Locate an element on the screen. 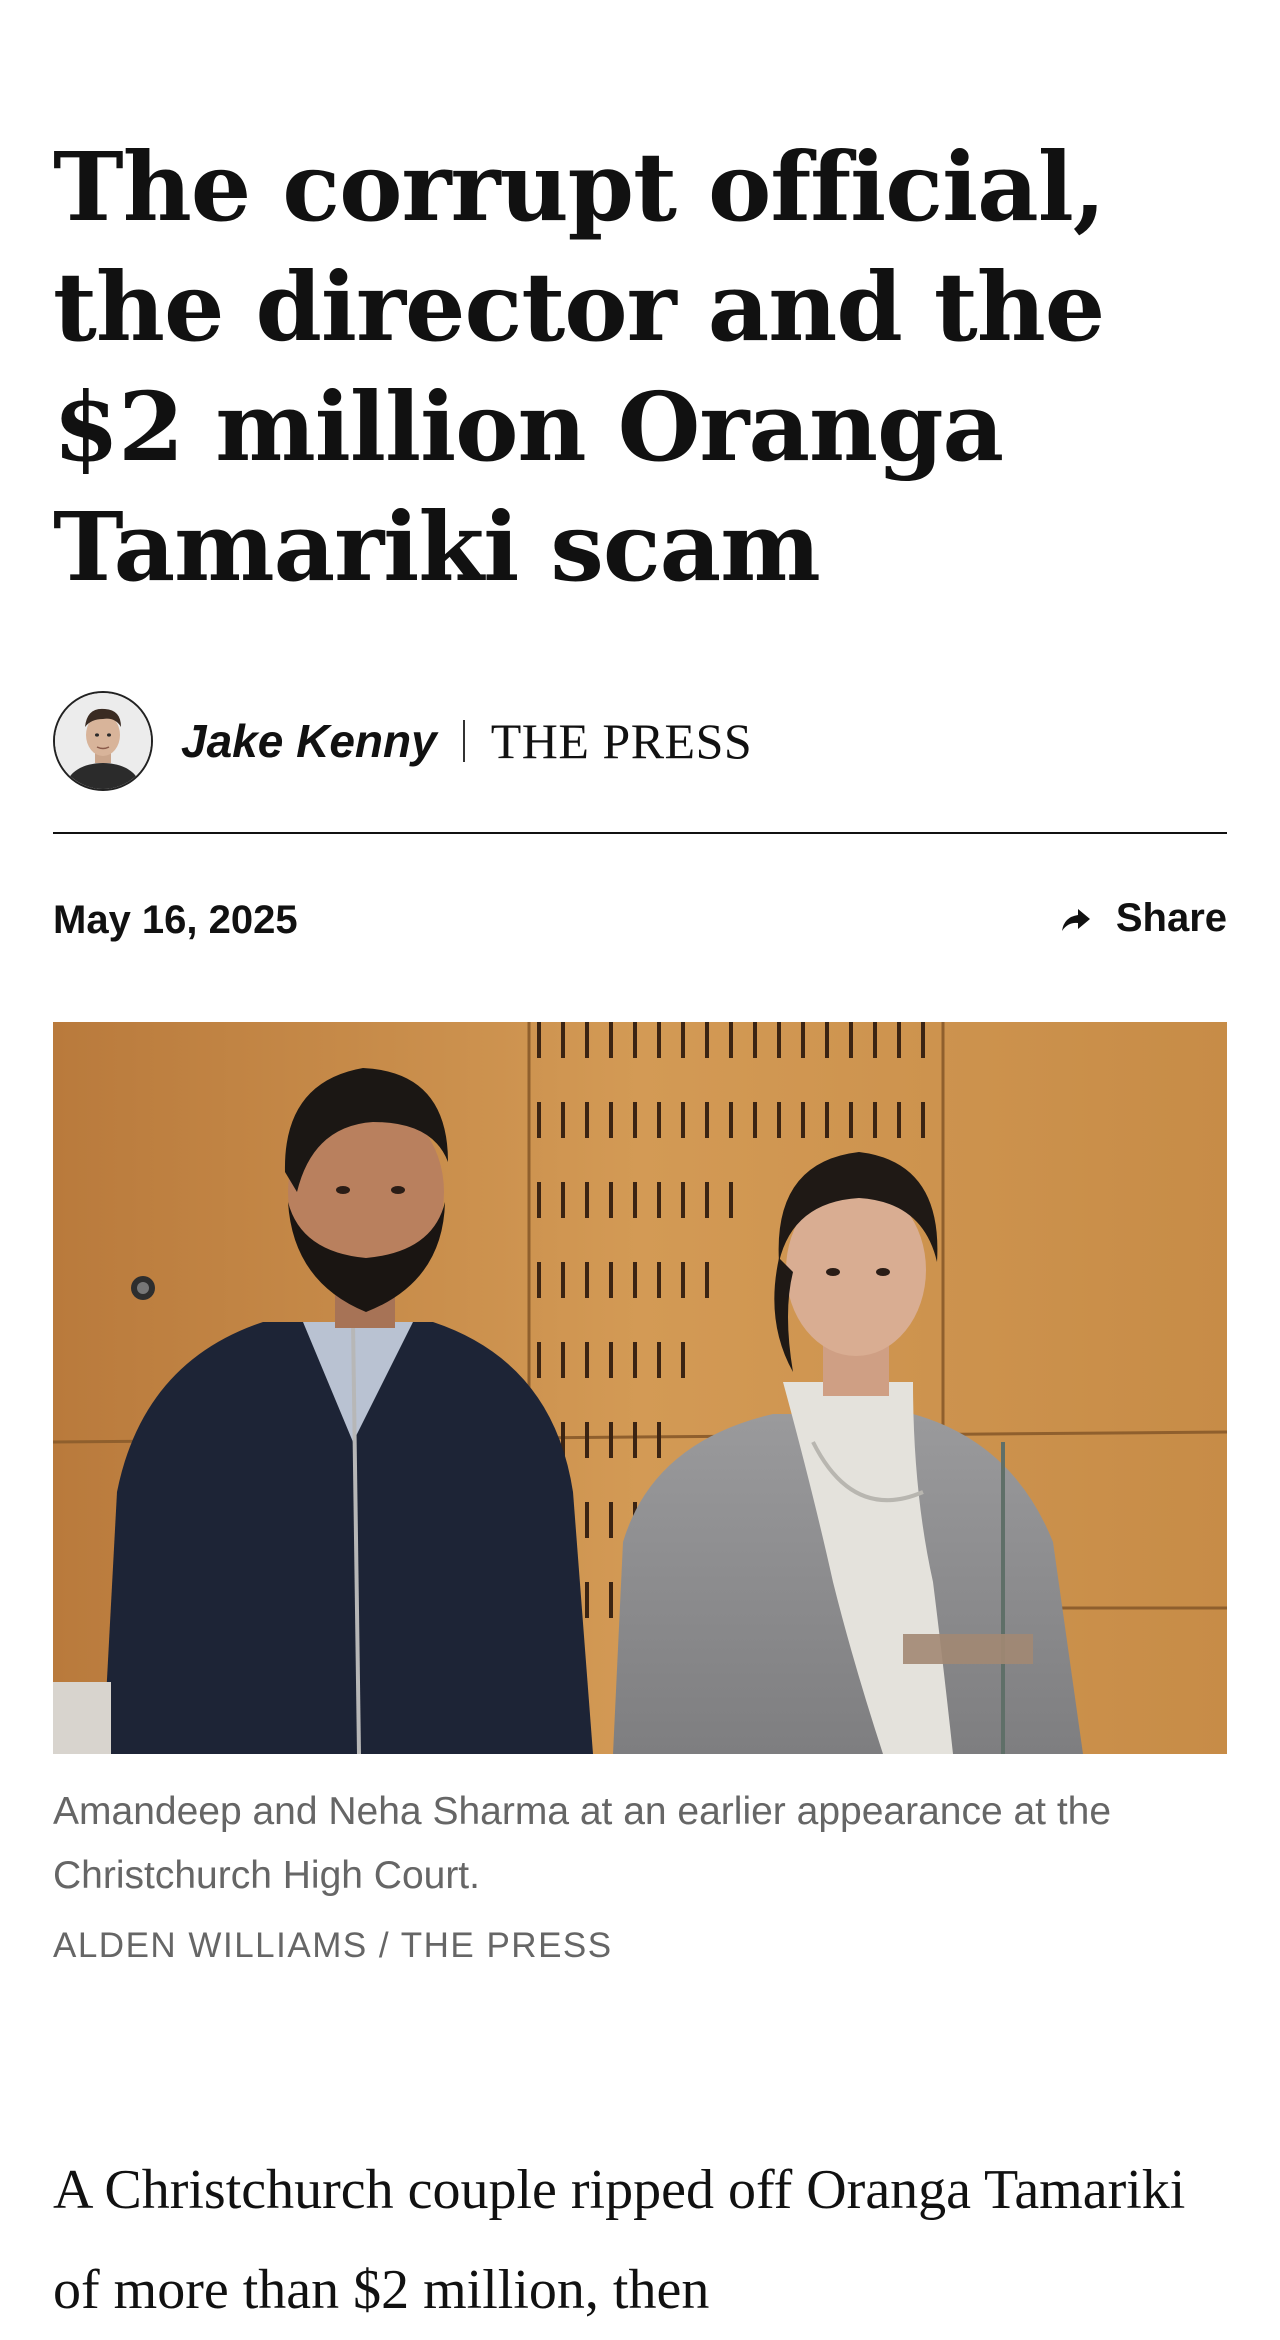 Image resolution: width=1280 pixels, height=2340 pixels. photo-credit: ALDEN WILLIAMS / THE PRESS is located at coordinates (333, 1945).